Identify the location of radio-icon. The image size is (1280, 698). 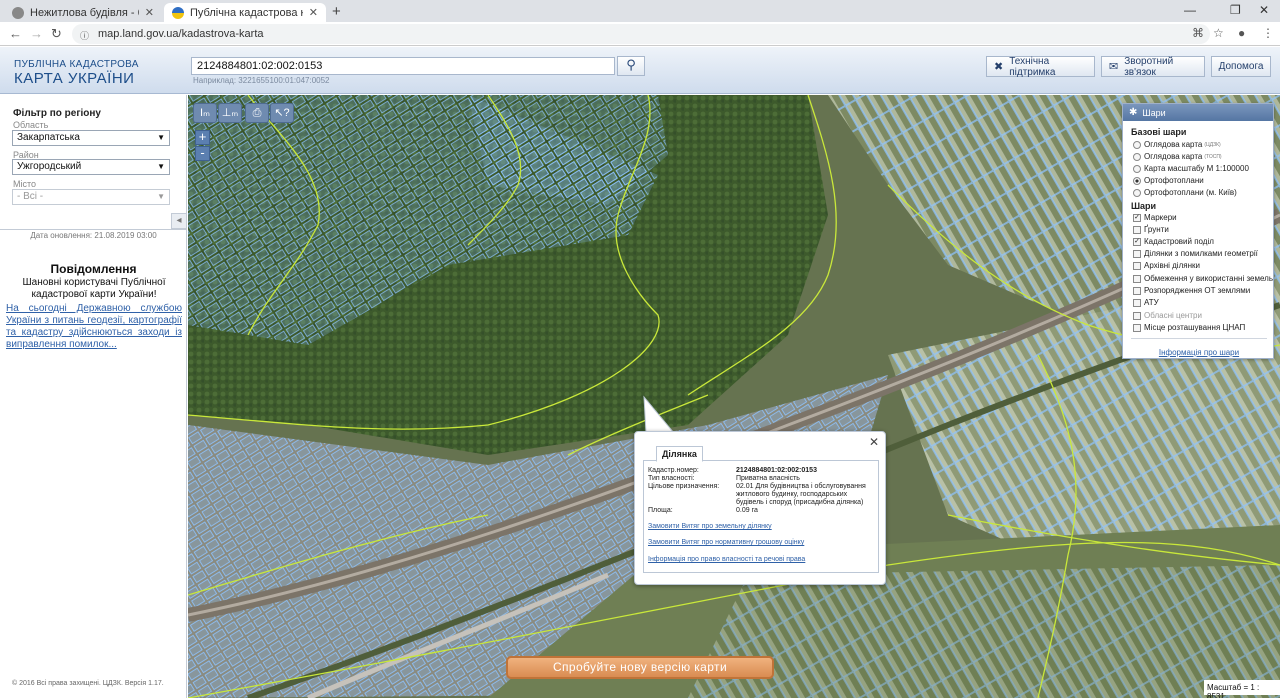
(1137, 192).